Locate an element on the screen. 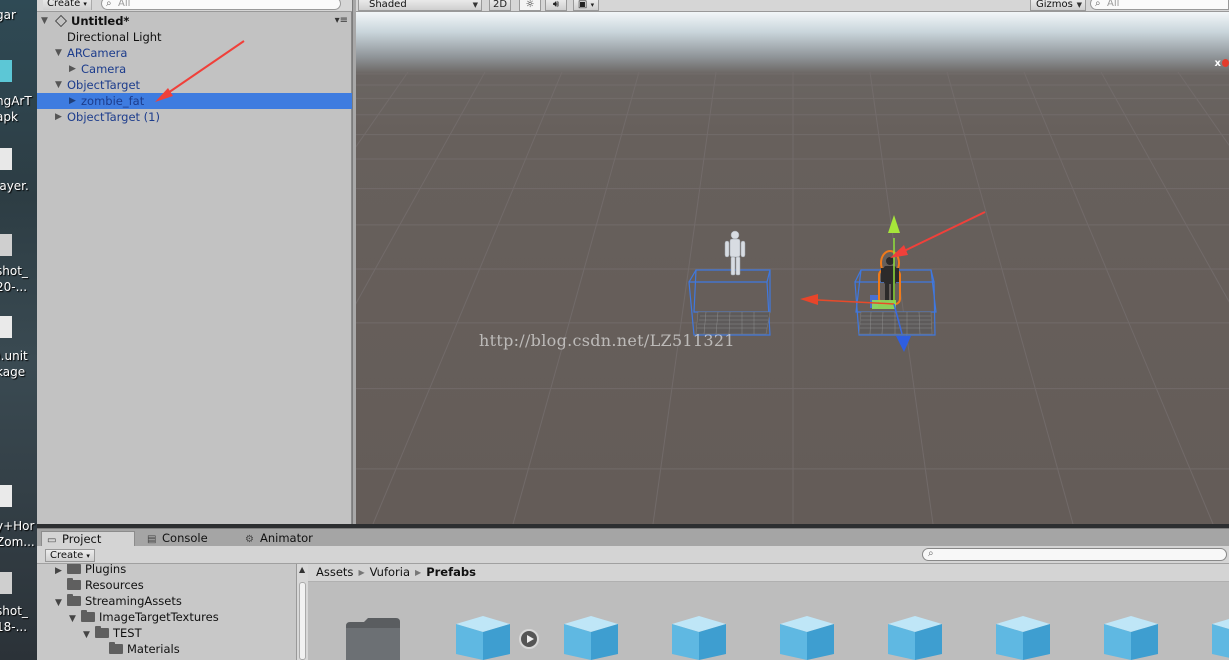  breadcrumb-current: Prefabs is located at coordinates (451, 572).